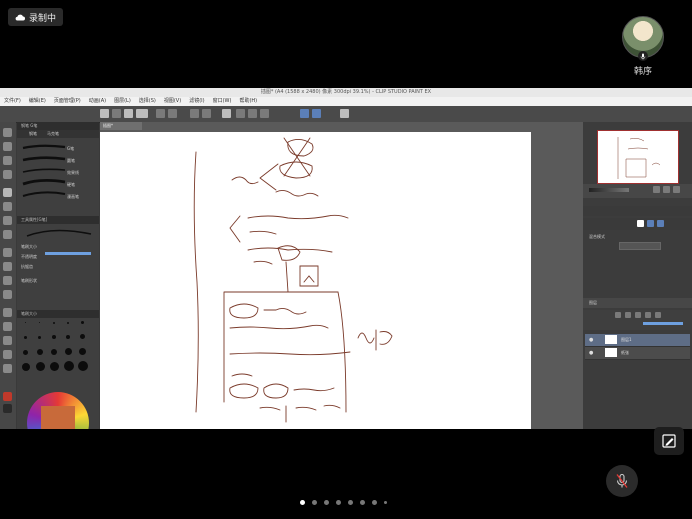 This screenshot has width=692, height=519. I want to click on new-folder-icon, so click(628, 315).